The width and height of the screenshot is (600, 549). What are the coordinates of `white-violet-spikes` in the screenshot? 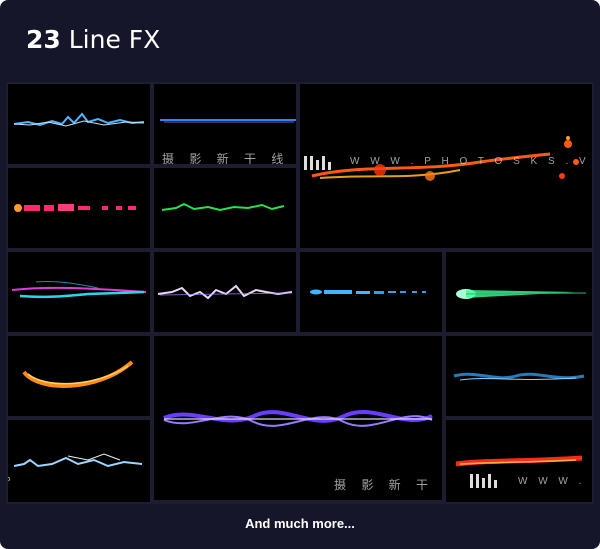 It's located at (225, 292).